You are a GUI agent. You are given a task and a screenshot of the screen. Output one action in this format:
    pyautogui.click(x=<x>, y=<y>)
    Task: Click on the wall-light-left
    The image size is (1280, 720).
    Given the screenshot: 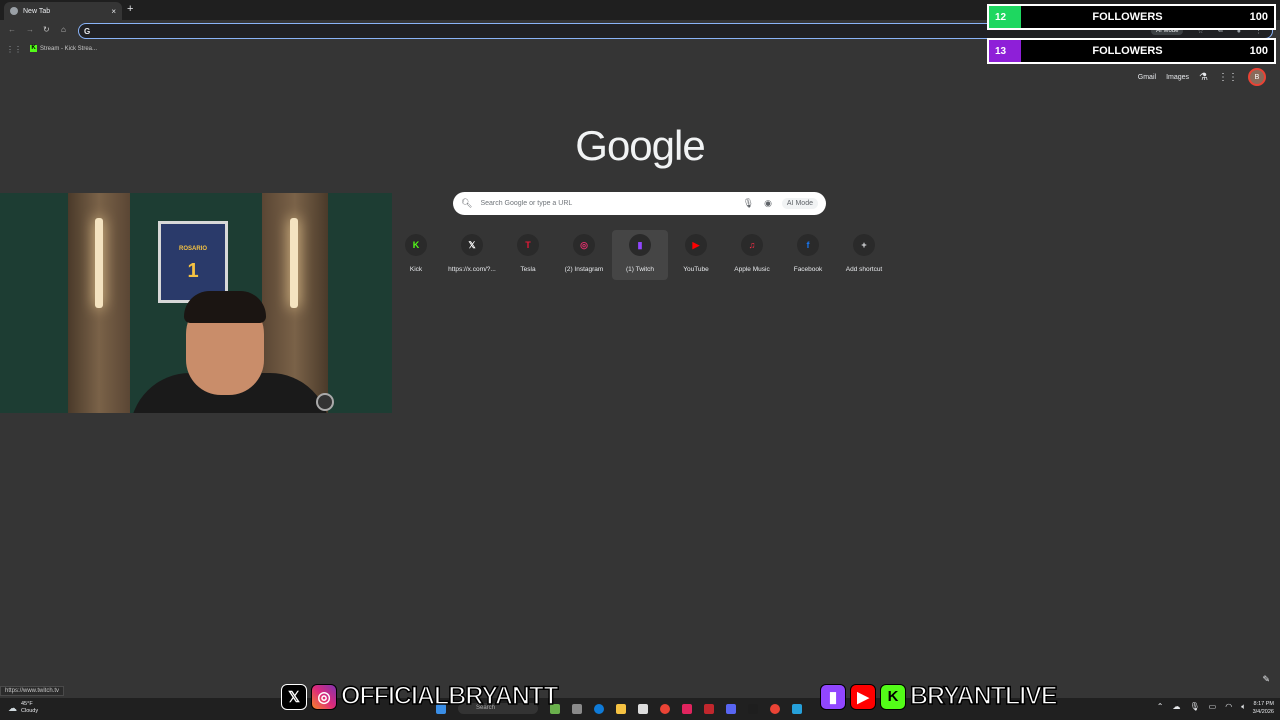 What is the action you would take?
    pyautogui.click(x=99, y=263)
    